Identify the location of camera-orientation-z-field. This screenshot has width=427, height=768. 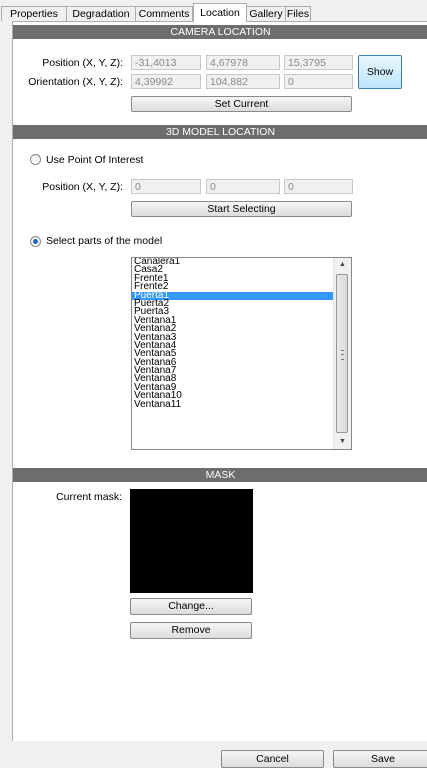
(318, 81).